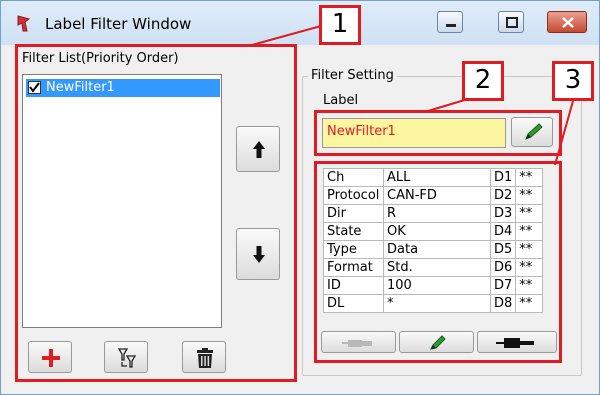 Image resolution: width=600 pixels, height=395 pixels. What do you see at coordinates (437, 195) in the screenshot?
I see `setting-value-cell: CAN-FD` at bounding box center [437, 195].